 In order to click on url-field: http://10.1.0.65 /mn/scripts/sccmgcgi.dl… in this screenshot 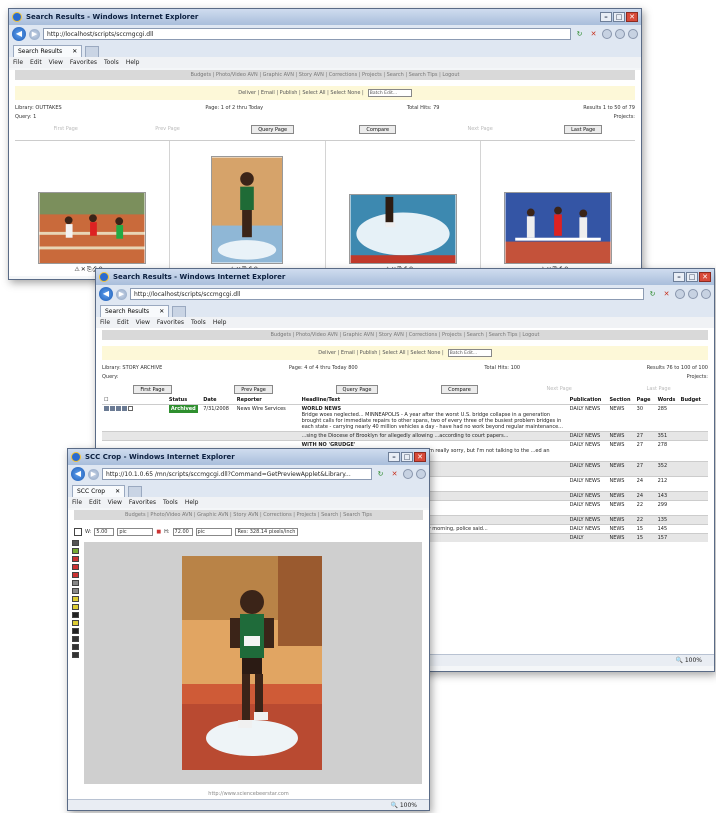, I will do `click(237, 474)`.